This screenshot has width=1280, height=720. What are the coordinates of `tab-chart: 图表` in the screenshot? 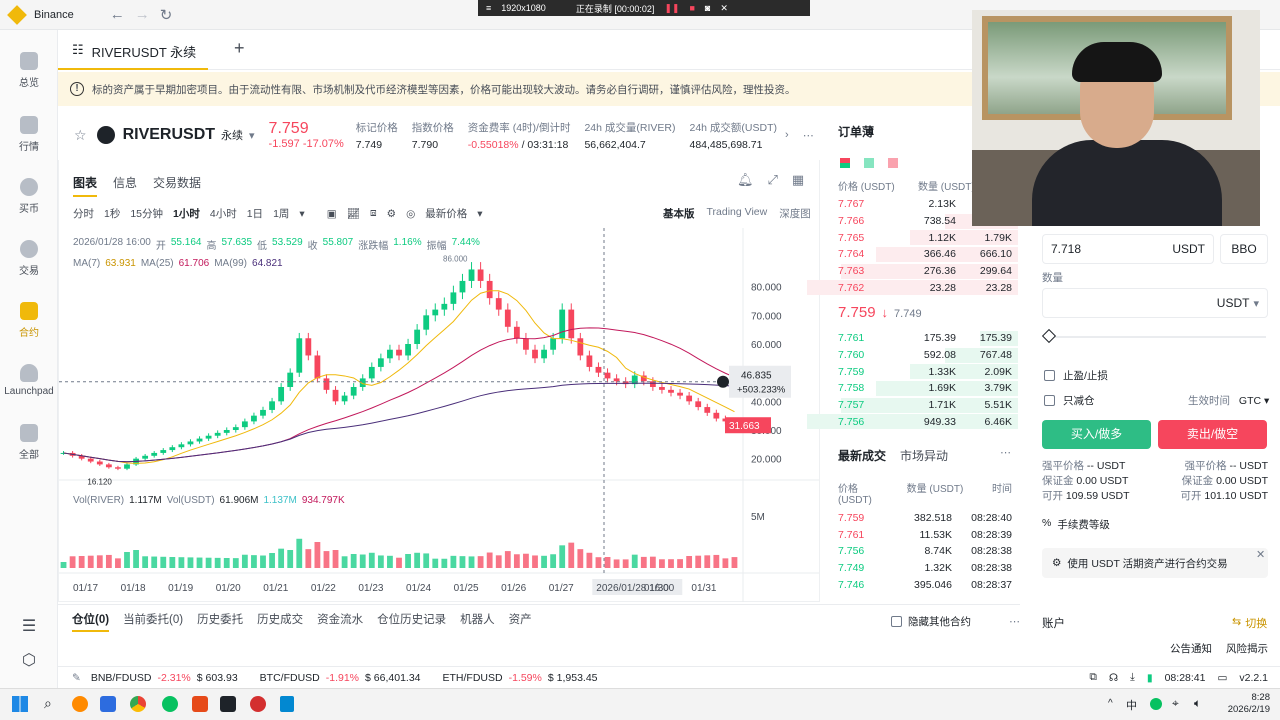 It's located at (85, 185).